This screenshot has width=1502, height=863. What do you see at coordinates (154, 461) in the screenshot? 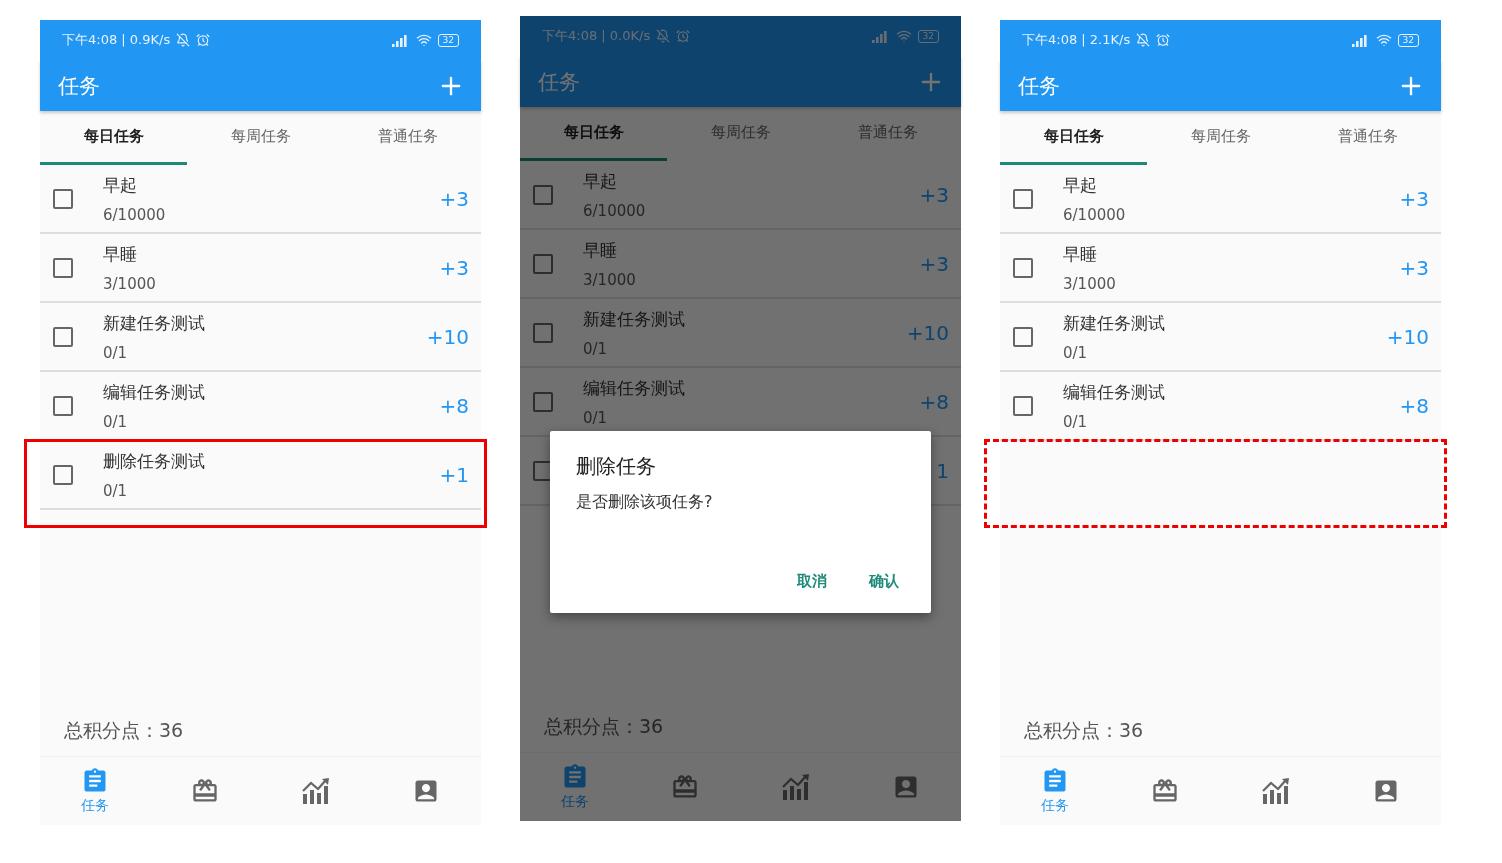
I see `task-title: 删除任务测试` at bounding box center [154, 461].